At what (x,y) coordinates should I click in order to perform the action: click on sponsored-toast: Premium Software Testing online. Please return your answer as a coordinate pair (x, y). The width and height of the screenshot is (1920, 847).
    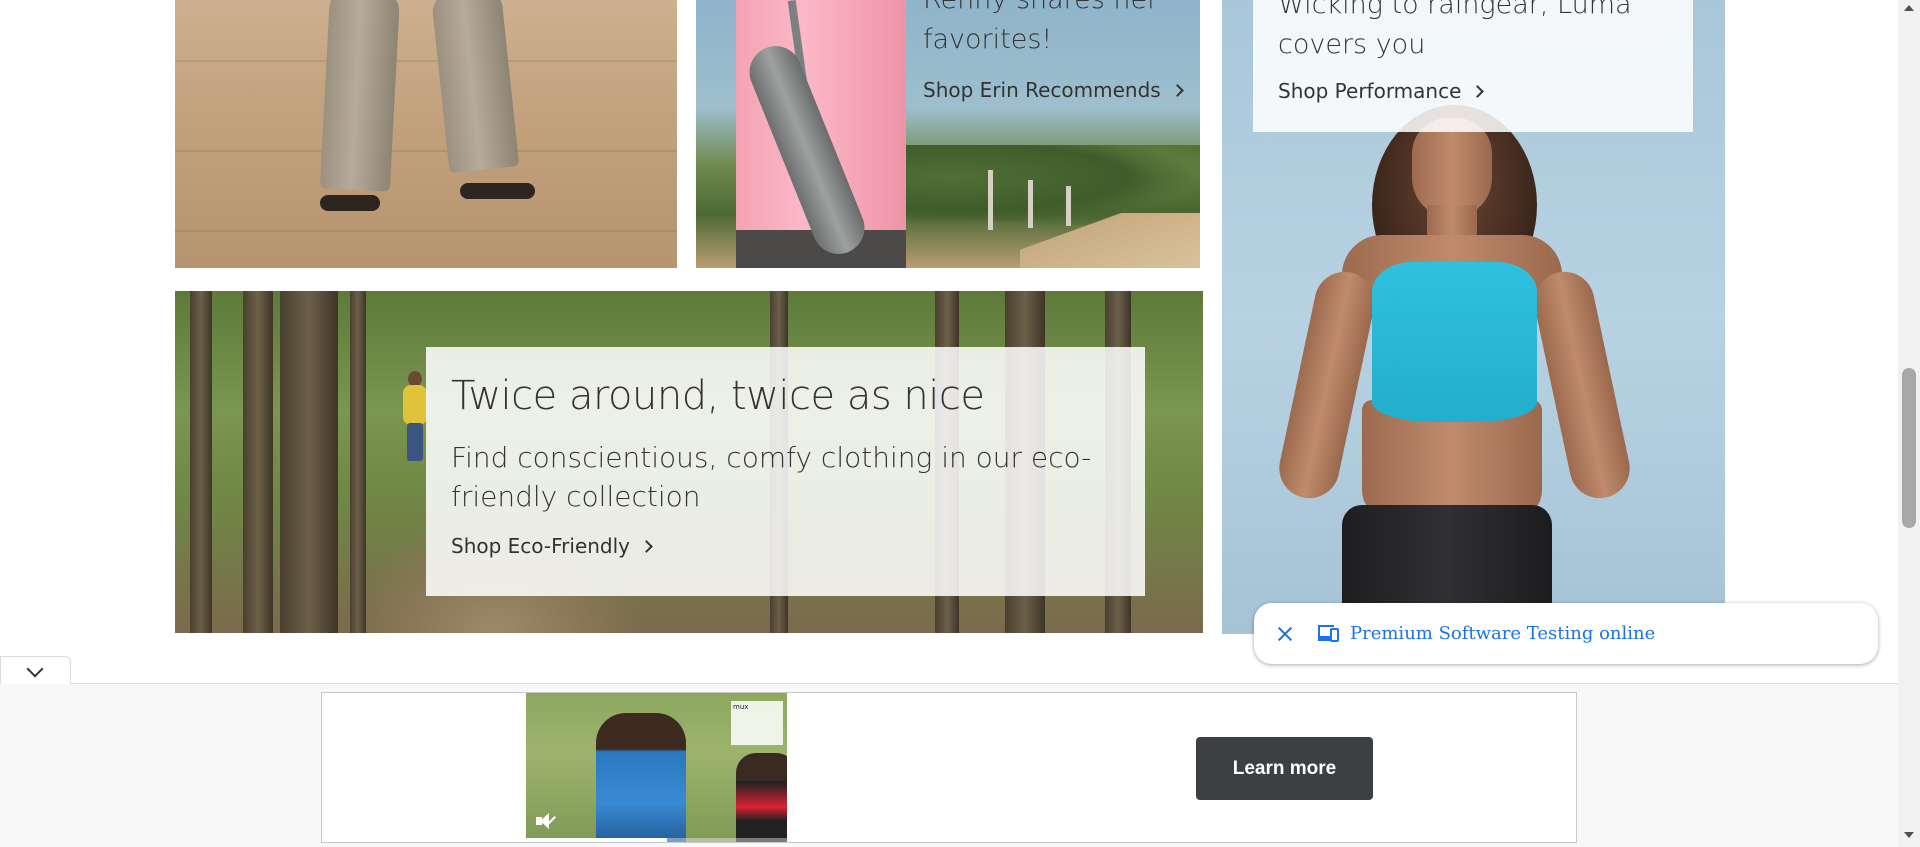
    Looking at the image, I should click on (1566, 633).